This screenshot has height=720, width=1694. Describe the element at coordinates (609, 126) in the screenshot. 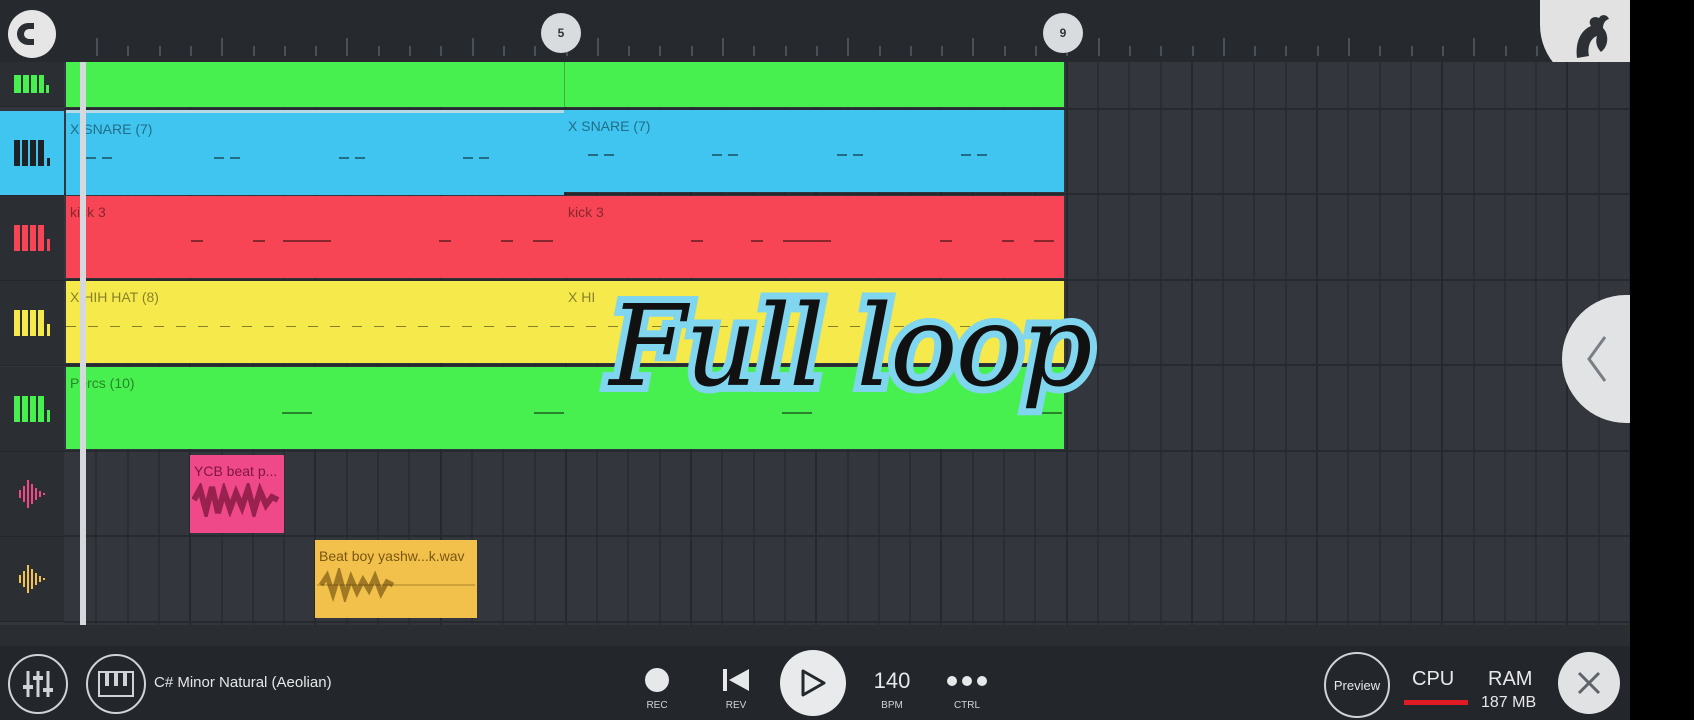

I see `clip-label: X SNARE (7)` at that location.